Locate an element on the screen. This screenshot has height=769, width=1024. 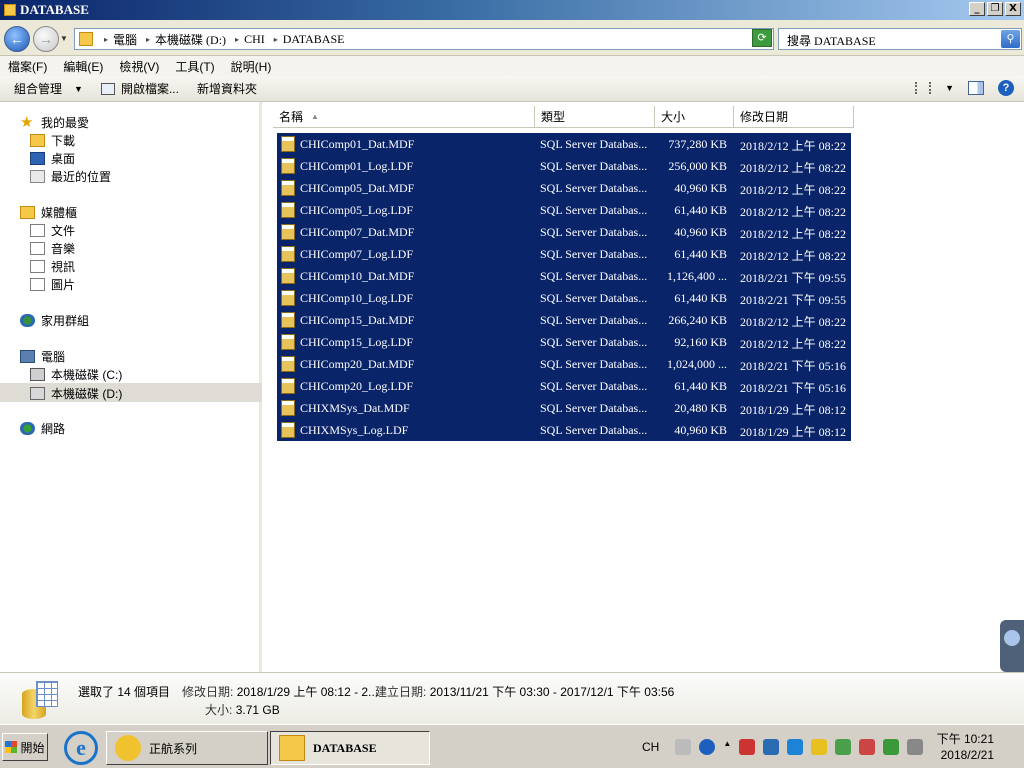
teamviewer-tab is located at coordinates (1012, 646).